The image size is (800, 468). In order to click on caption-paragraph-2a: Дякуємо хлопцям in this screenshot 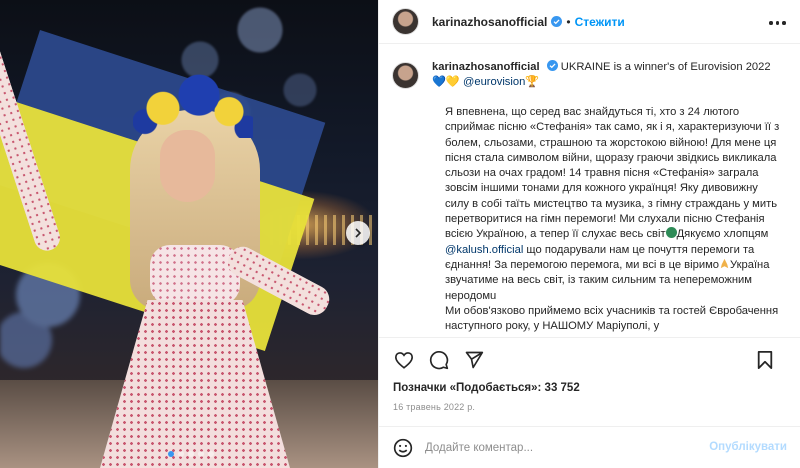, I will do `click(722, 234)`.